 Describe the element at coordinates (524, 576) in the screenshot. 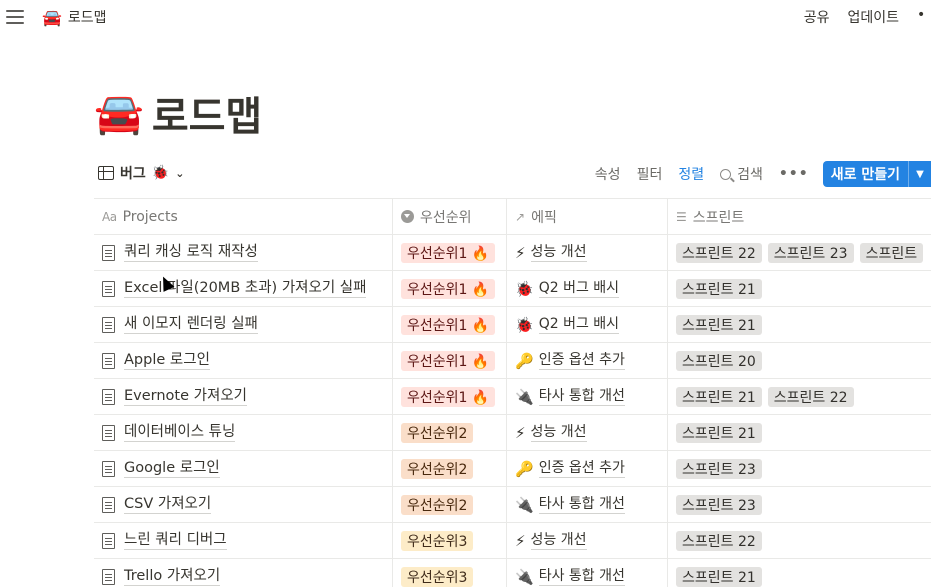

I see `epic-emoji-icon: 🔌` at that location.